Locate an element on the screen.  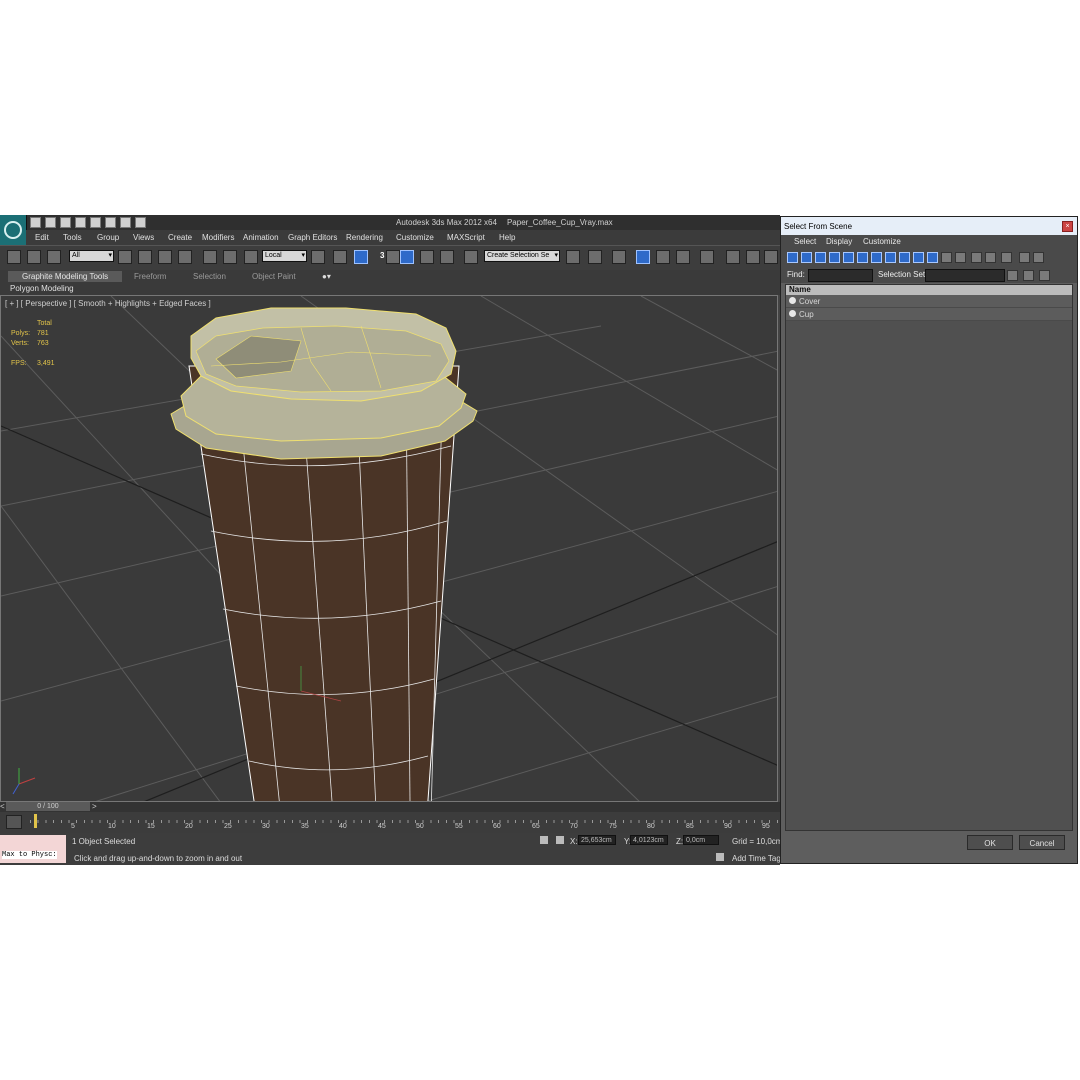
absolute-mode-icon is located at coordinates (560, 840).